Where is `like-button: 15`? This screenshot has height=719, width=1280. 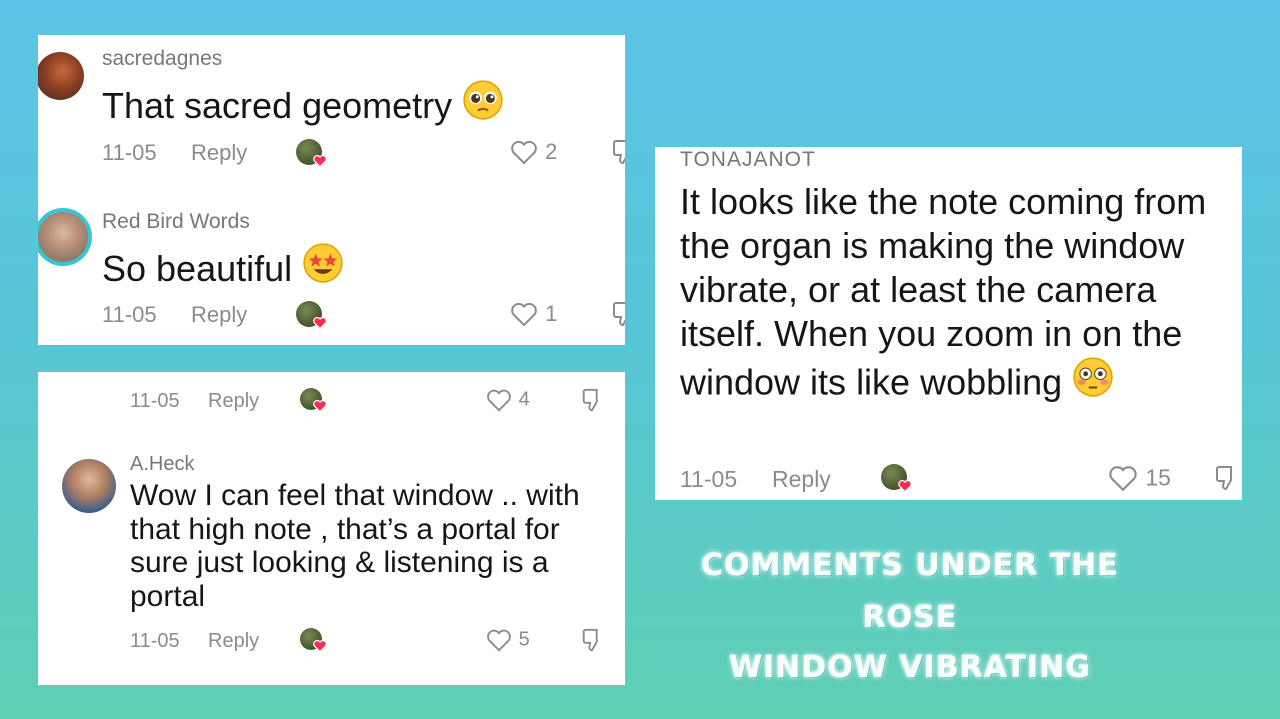 like-button: 15 is located at coordinates (1139, 478).